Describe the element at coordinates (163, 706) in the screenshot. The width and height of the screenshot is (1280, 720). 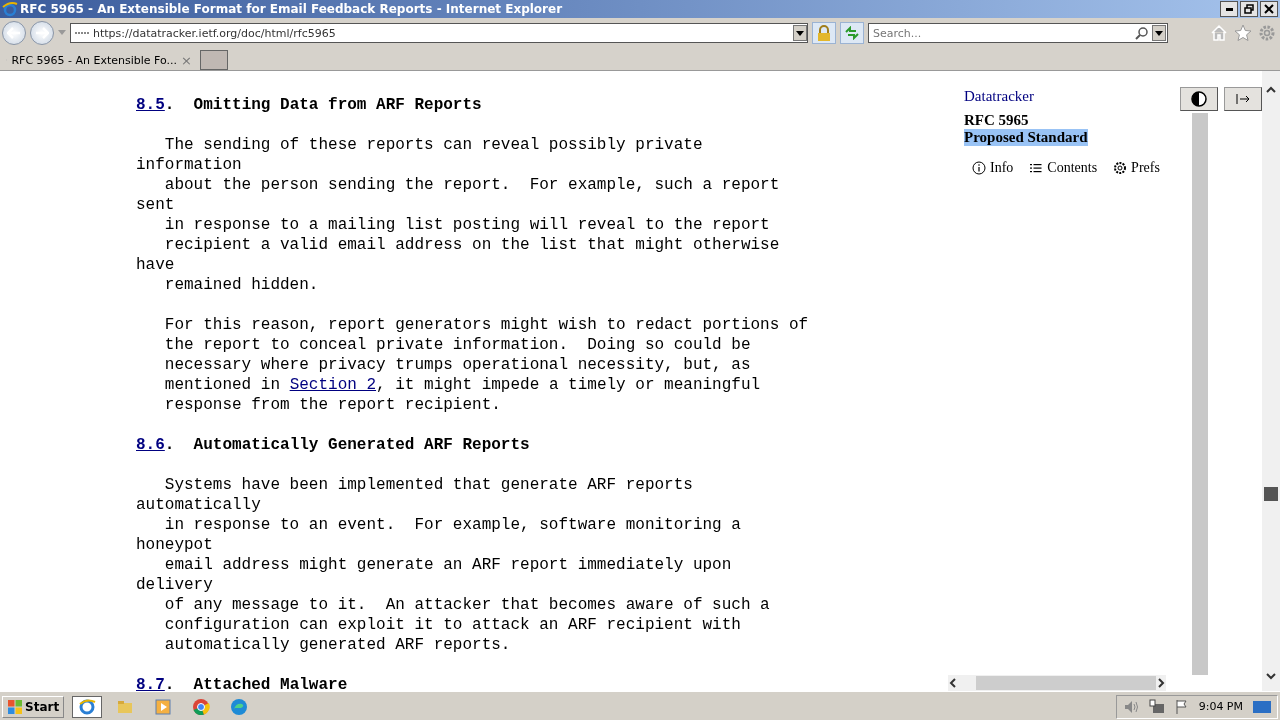
I see `media-player-icon` at that location.